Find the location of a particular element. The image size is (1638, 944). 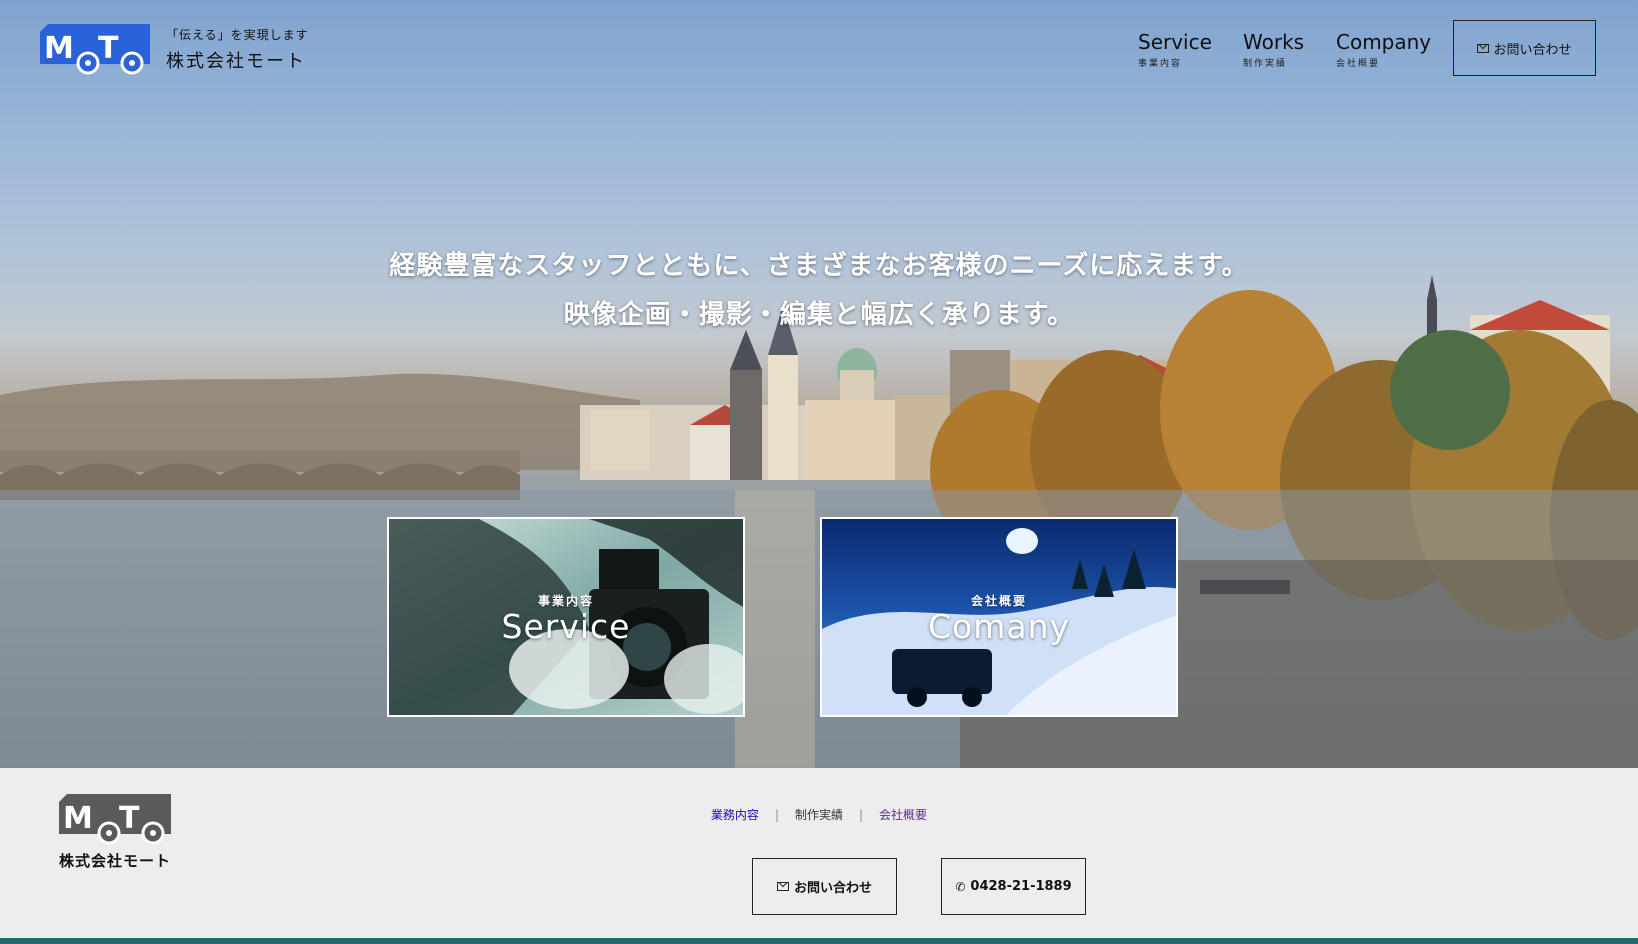

nav-service-sublabel: 事業内容 is located at coordinates (1160, 64).